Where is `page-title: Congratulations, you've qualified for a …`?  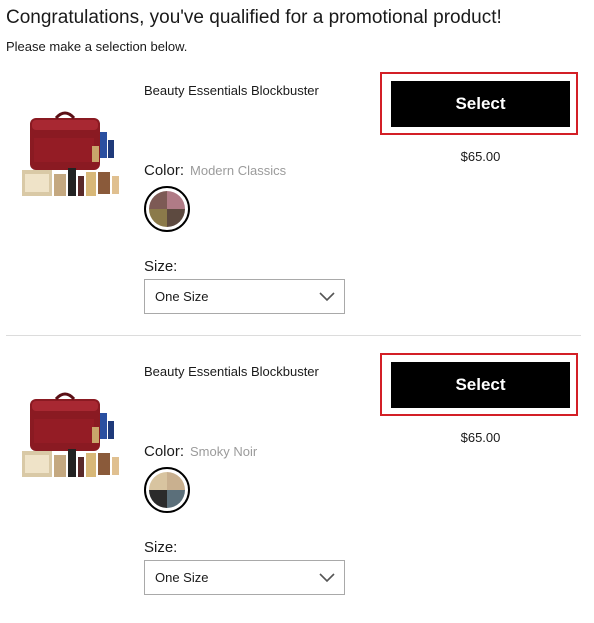 page-title: Congratulations, you've qualified for a … is located at coordinates (254, 17).